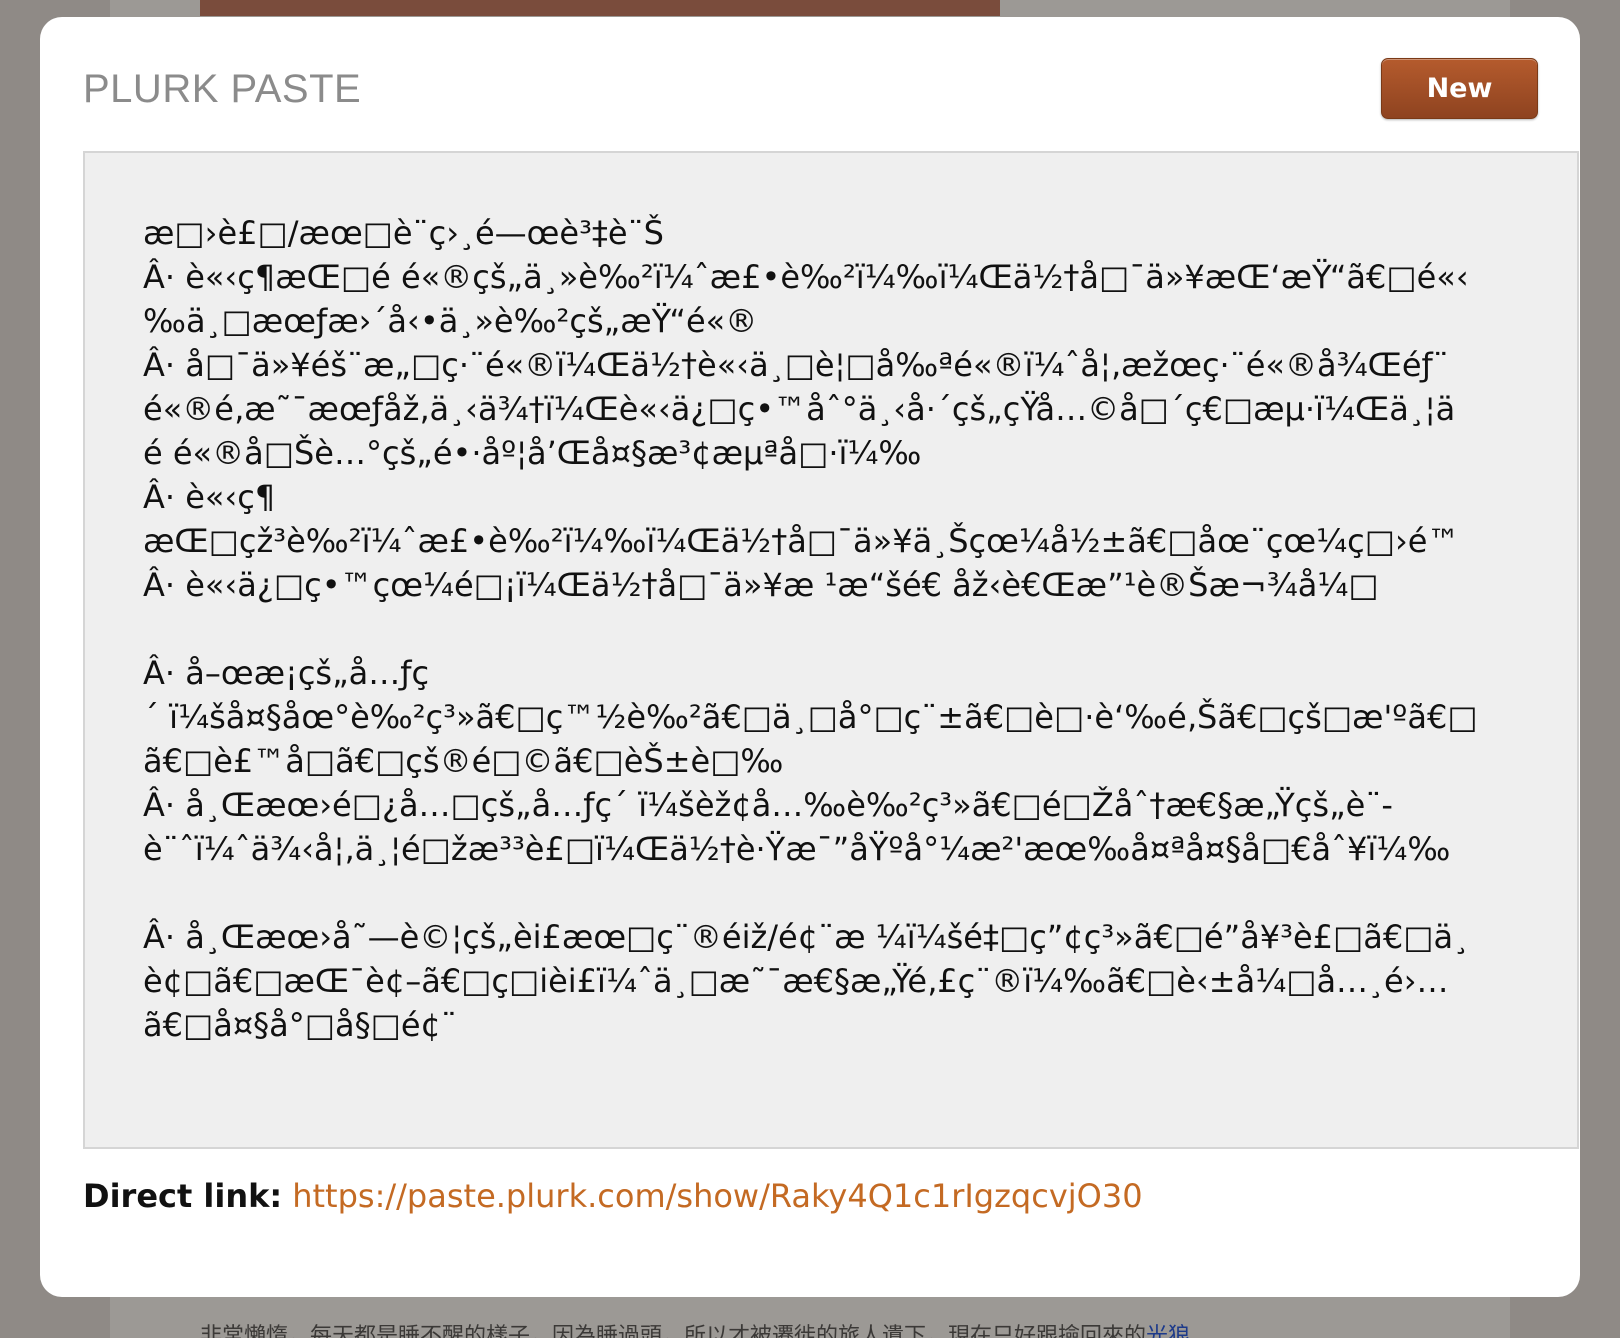 The width and height of the screenshot is (1620, 1338). Describe the element at coordinates (222, 89) in the screenshot. I see `modal-title: PLURK PASTE` at that location.